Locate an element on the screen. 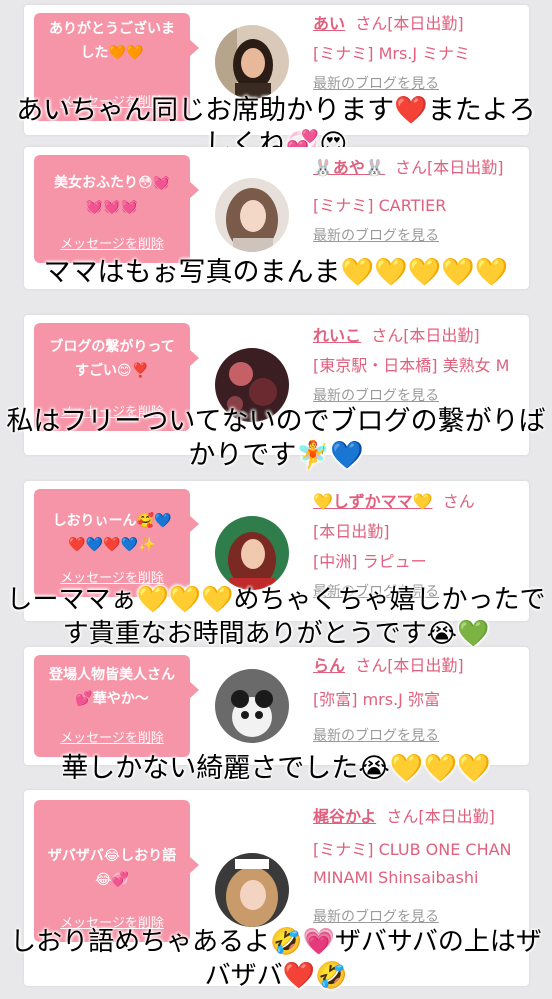 The height and width of the screenshot is (999, 552). cast-shop: [ミナミ] CLUB ONE CHAN MINAMI Shinsaibashi is located at coordinates (412, 863).